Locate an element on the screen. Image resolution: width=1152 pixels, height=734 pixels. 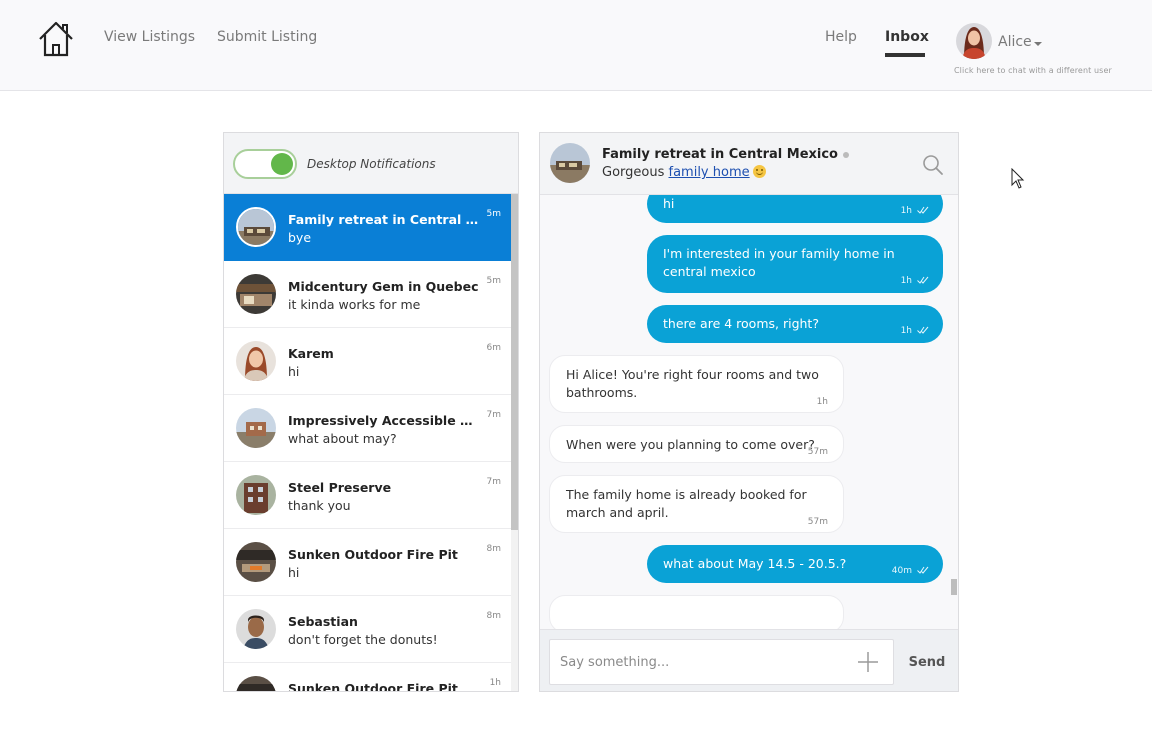
conversation-title: Family retreat in Central Mexico is located at coordinates (385, 219).